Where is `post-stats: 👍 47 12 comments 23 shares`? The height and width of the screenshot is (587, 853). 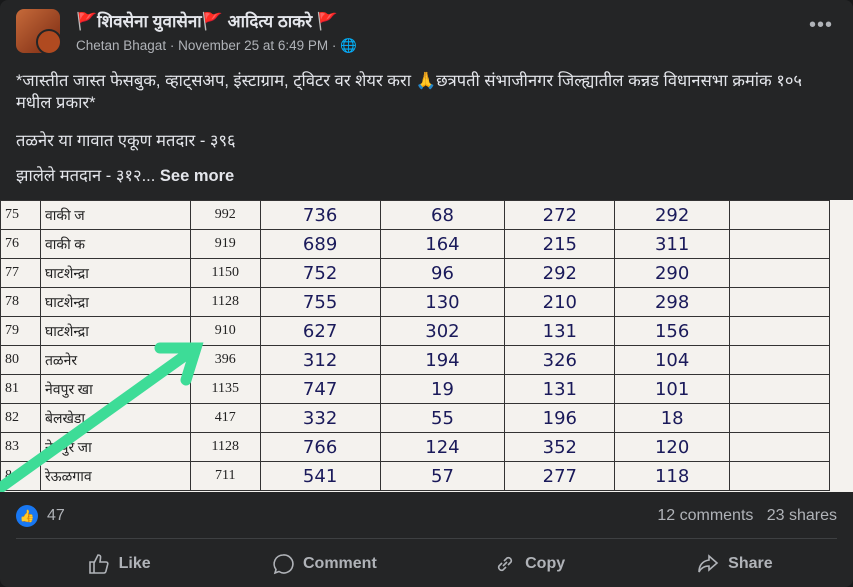
post-stats: 👍 47 12 comments 23 shares is located at coordinates (426, 517).